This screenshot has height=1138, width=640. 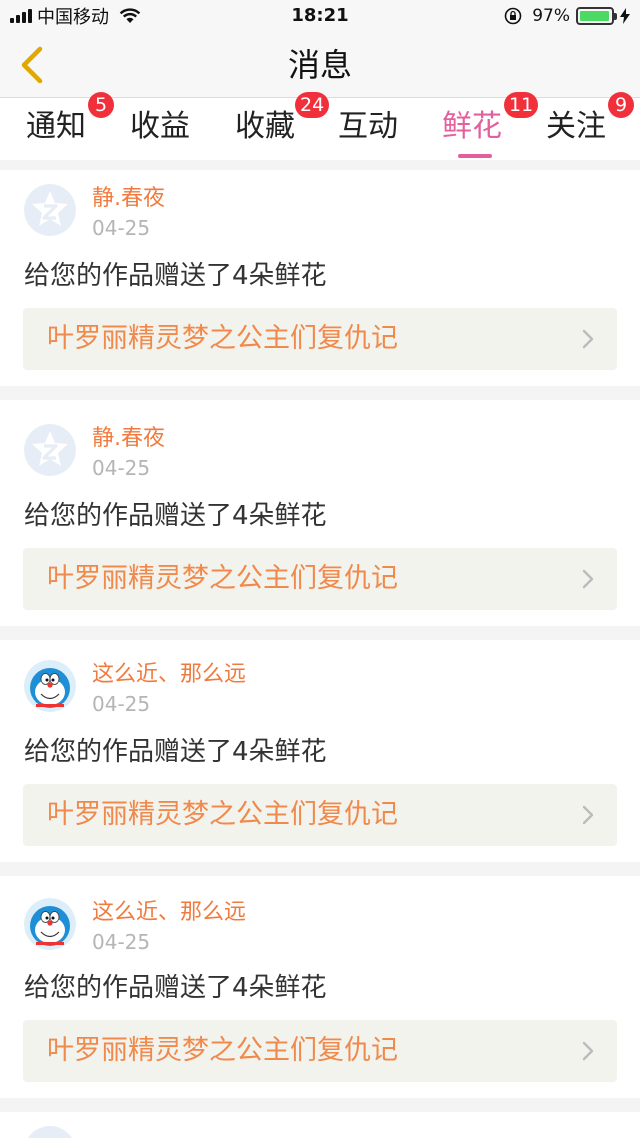 I want to click on unread-badge: 9, so click(x=621, y=105).